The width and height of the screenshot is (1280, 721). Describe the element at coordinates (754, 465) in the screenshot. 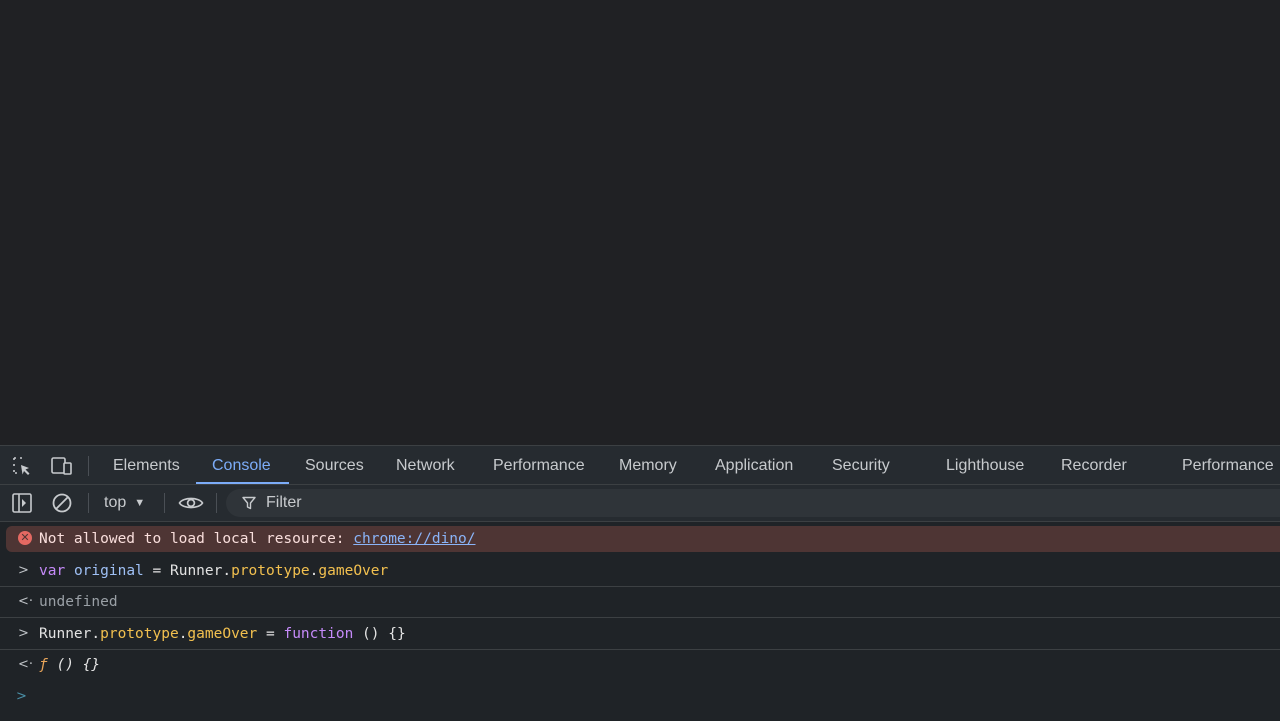

I see `tab-application: Application` at that location.